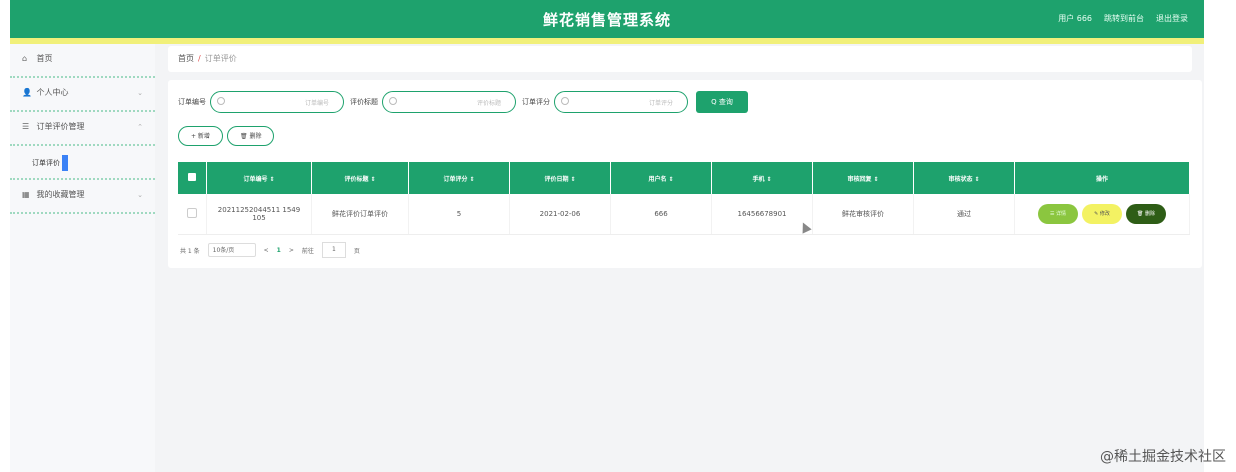  What do you see at coordinates (1102, 178) in the screenshot?
I see `column-header: 操作` at bounding box center [1102, 178].